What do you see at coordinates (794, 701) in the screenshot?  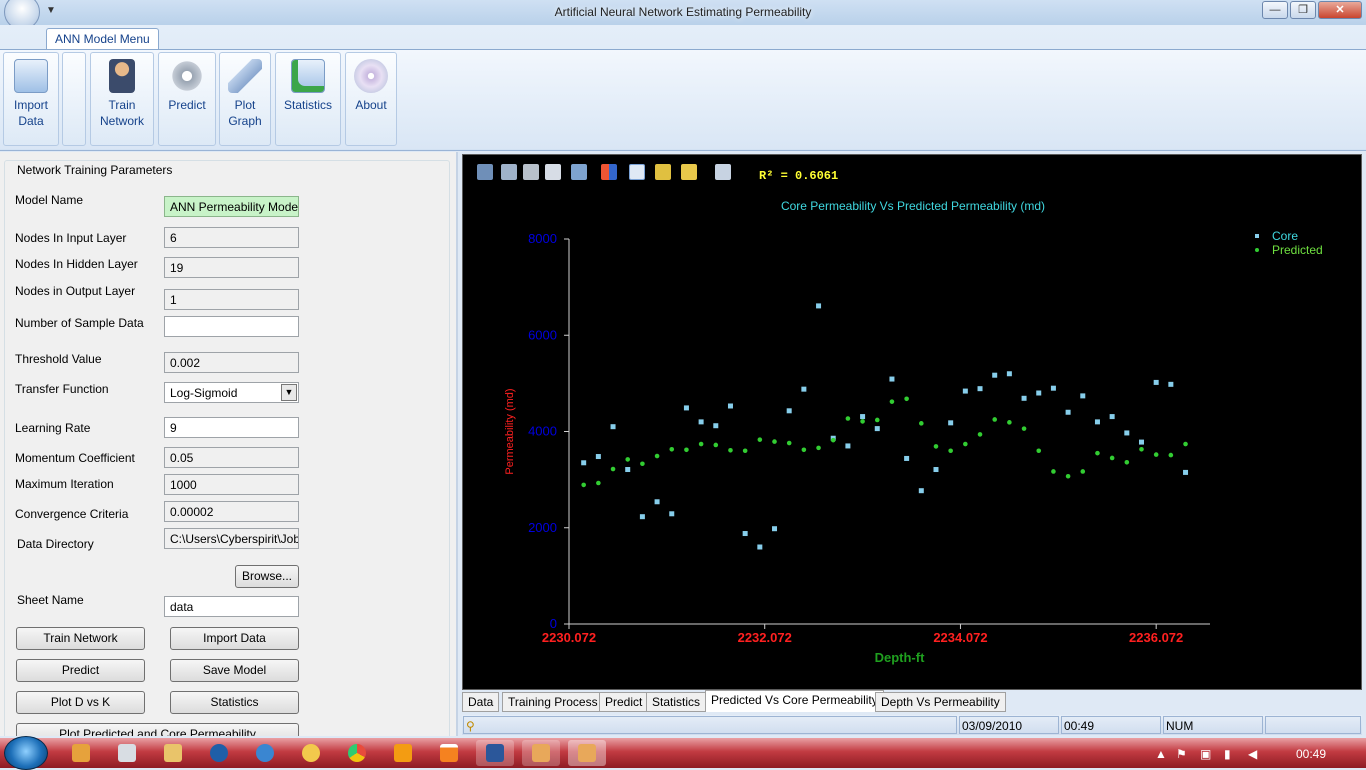 I see `tab-predicted-vs-core: Predicted Vs Core Permeability` at bounding box center [794, 701].